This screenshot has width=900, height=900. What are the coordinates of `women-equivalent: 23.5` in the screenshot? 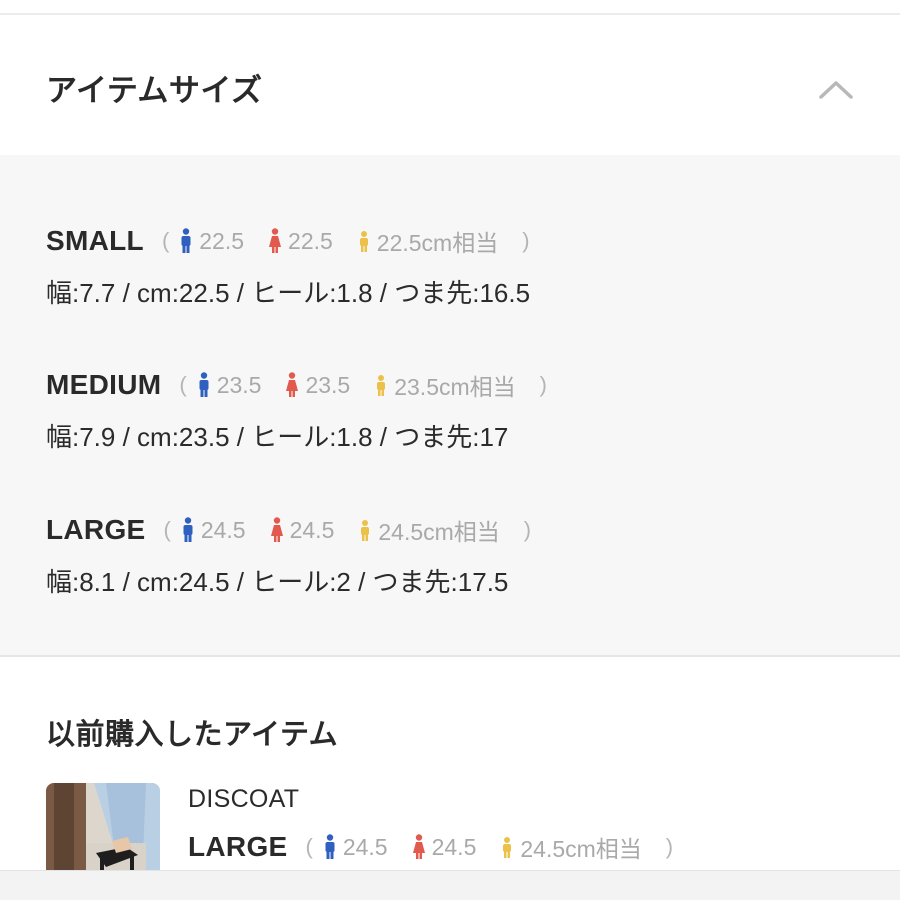 It's located at (317, 385).